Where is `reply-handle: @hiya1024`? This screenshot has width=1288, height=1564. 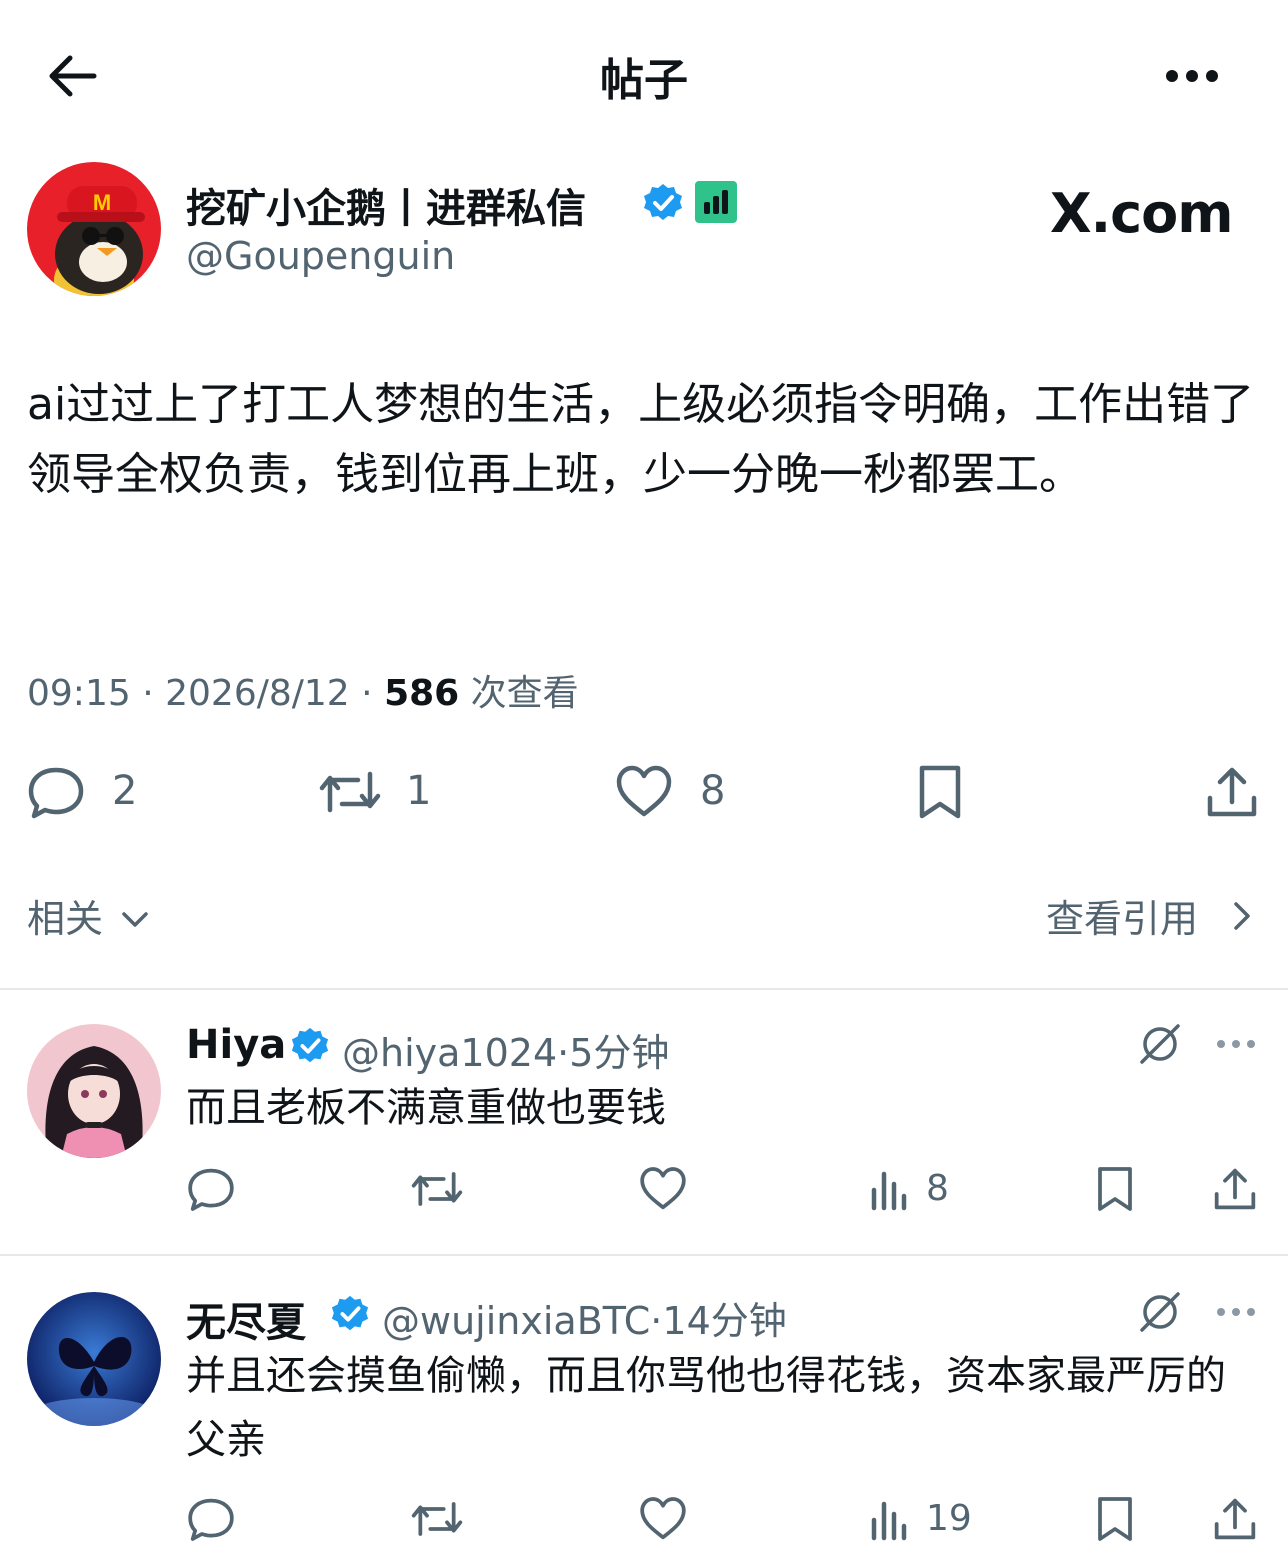 reply-handle: @hiya1024 is located at coordinates (449, 1053).